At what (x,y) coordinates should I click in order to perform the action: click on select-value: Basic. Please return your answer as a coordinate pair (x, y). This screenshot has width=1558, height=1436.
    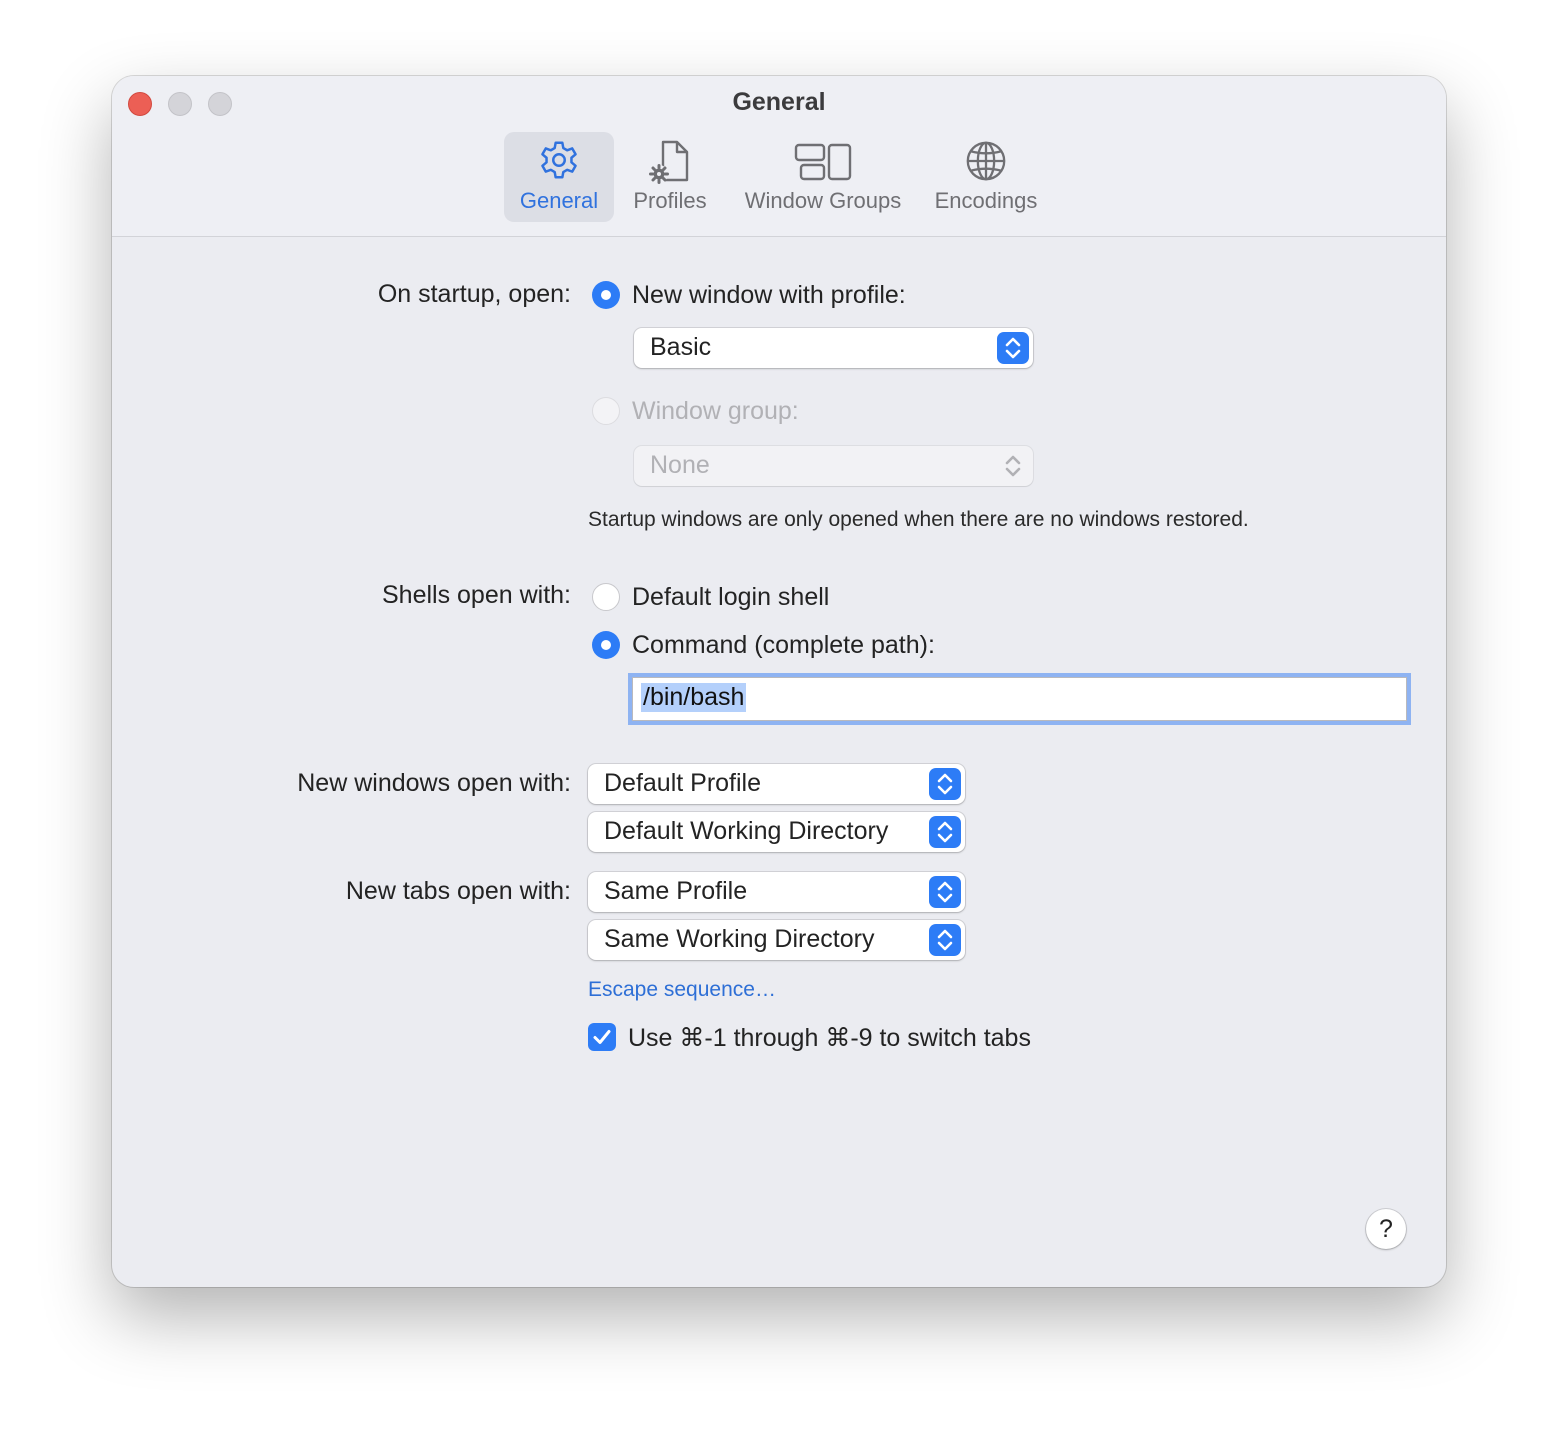
    Looking at the image, I should click on (681, 347).